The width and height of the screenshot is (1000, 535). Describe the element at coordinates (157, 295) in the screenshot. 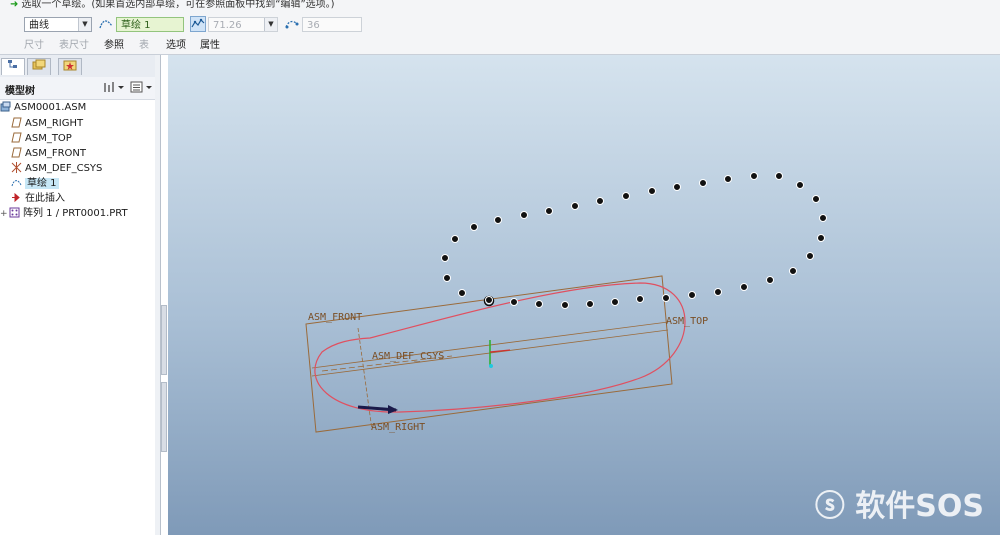

I see `panel-edge` at that location.